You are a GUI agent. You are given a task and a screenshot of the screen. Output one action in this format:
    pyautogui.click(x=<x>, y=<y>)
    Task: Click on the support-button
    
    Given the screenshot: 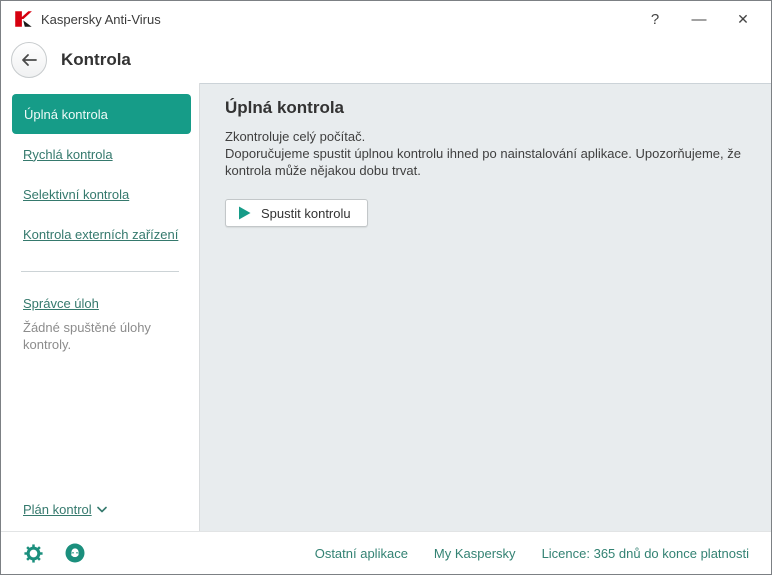 What is the action you would take?
    pyautogui.click(x=75, y=553)
    